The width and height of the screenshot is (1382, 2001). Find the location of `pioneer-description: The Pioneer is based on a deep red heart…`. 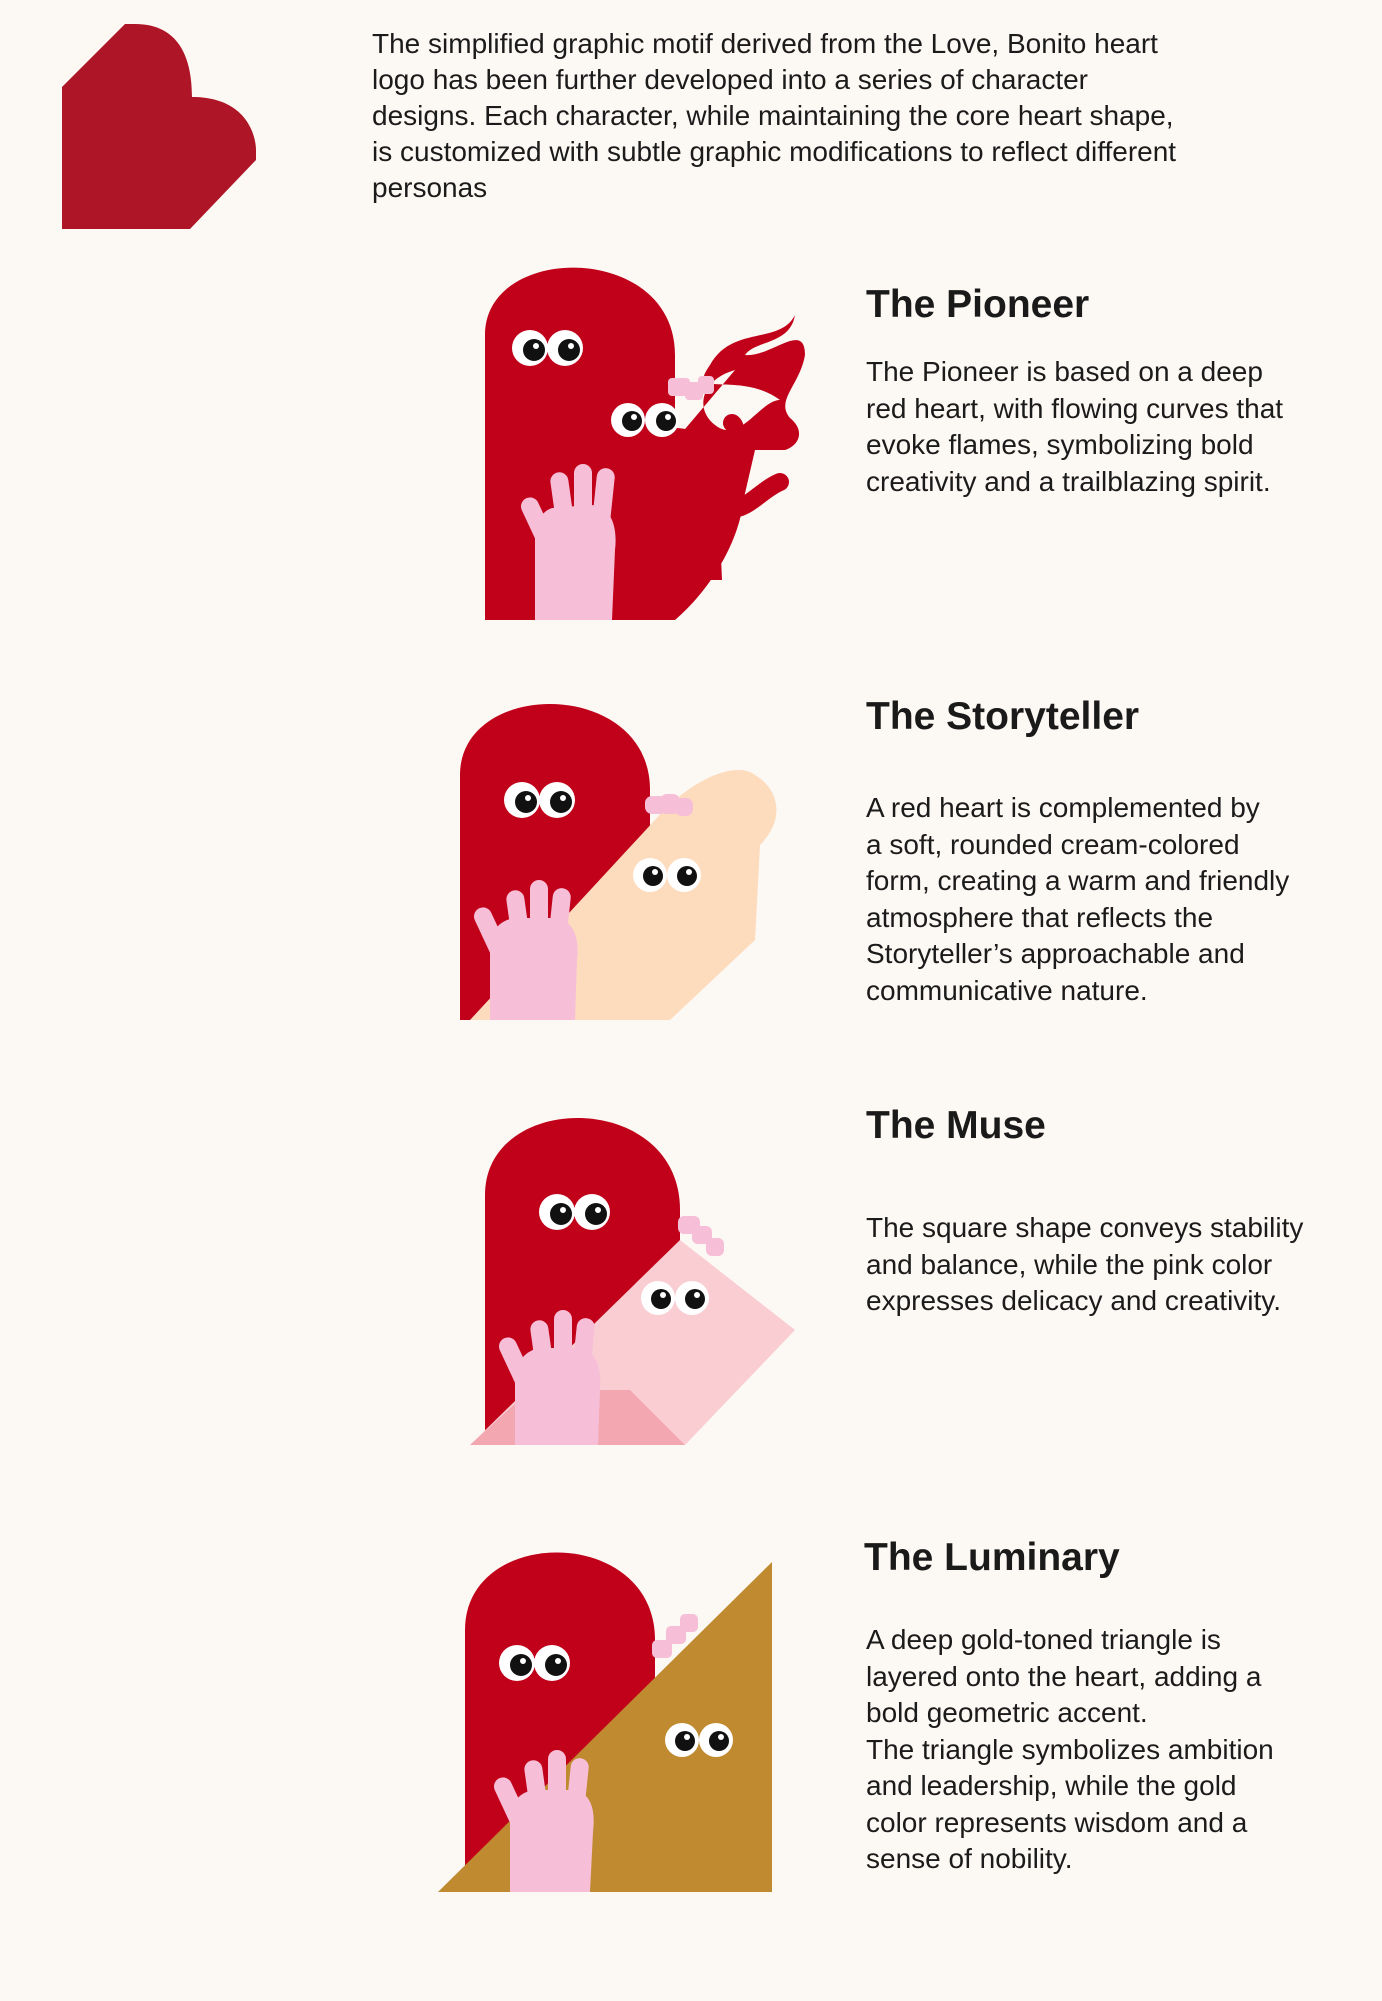

pioneer-description: The Pioneer is based on a deep red heart… is located at coordinates (1075, 426).